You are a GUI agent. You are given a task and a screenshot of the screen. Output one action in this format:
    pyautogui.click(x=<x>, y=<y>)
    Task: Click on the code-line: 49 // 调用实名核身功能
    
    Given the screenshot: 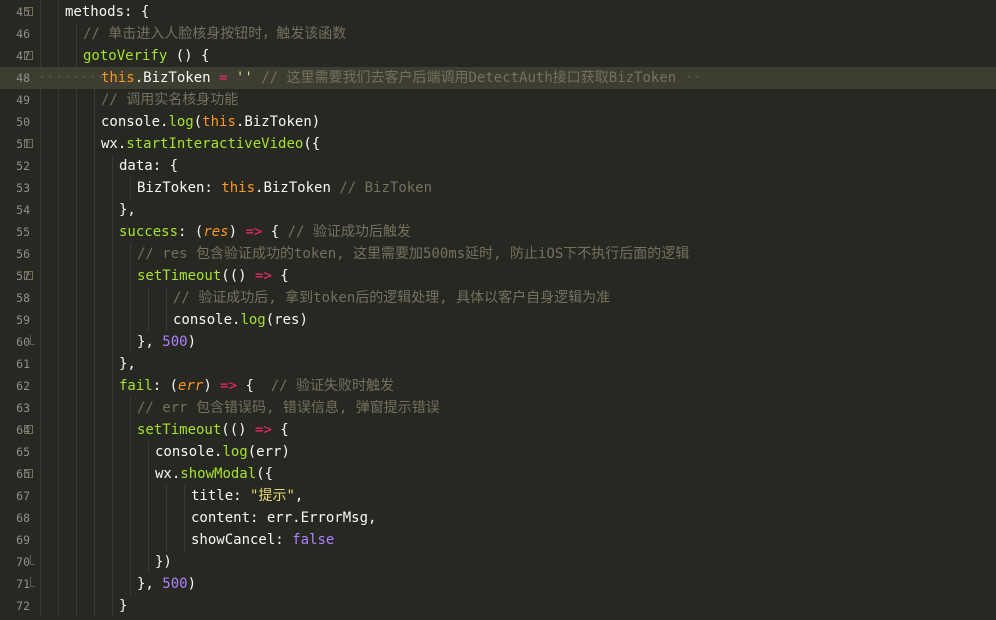 What is the action you would take?
    pyautogui.click(x=498, y=100)
    